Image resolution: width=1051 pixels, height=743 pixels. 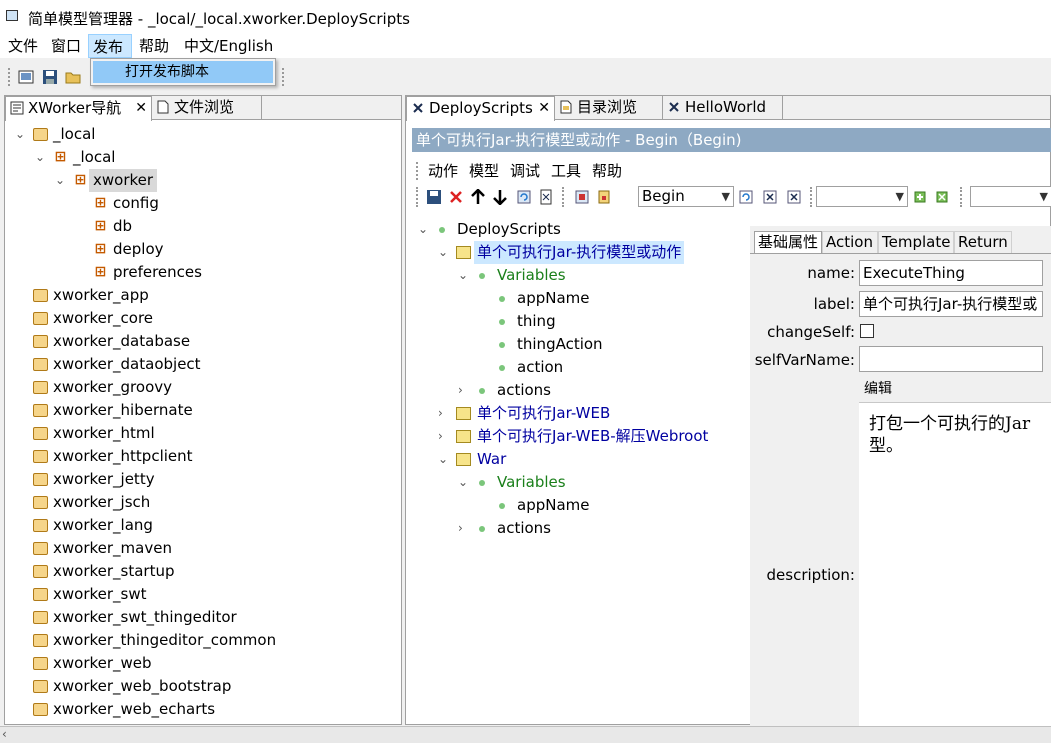 I want to click on nav-tree-item: xworker_web_echarts, so click(x=203, y=709).